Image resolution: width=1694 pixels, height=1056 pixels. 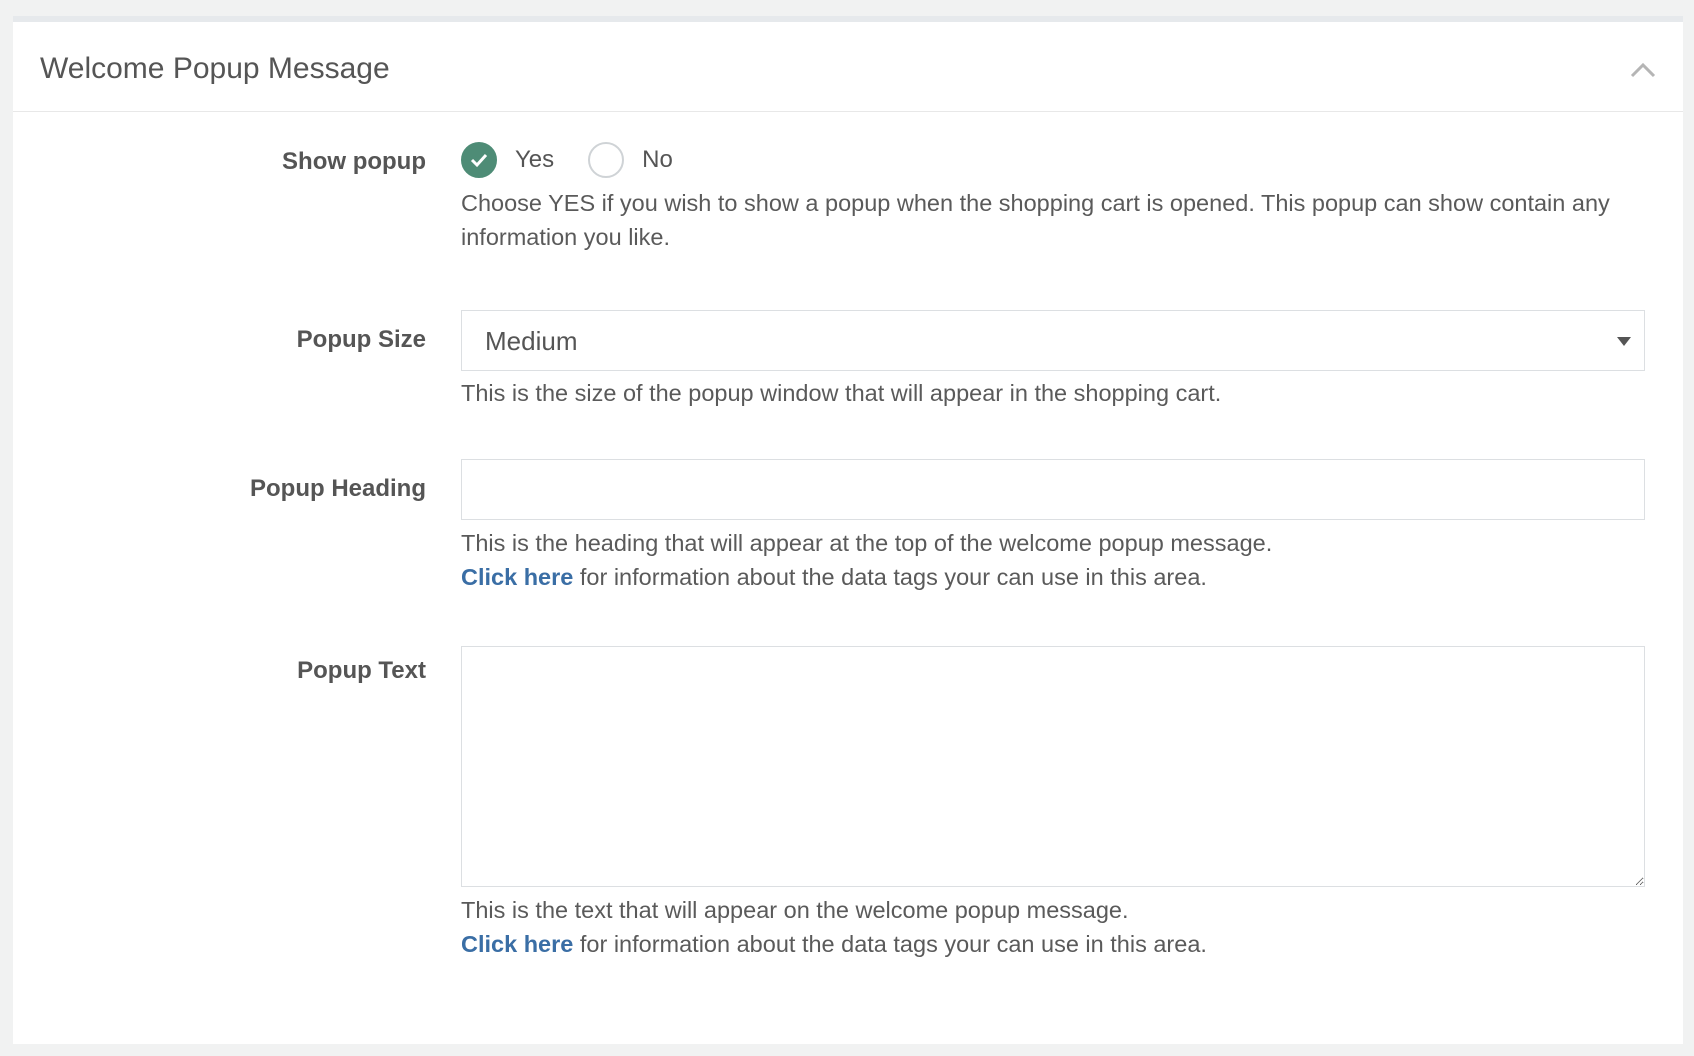 I want to click on radio-no: No, so click(x=630, y=160).